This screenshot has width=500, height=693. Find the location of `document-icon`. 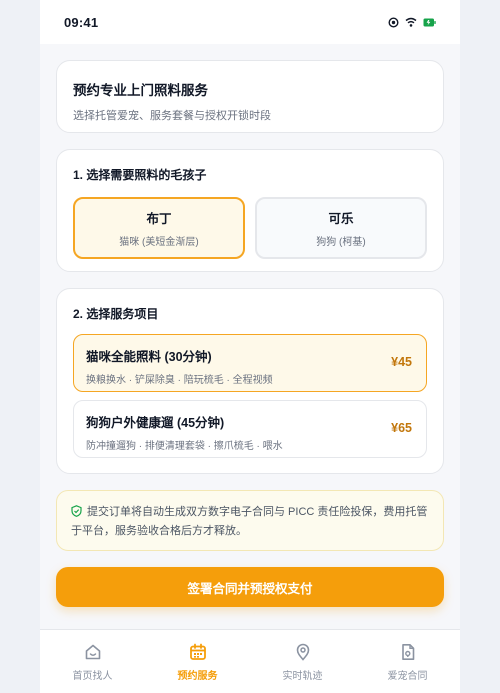

document-icon is located at coordinates (407, 652).